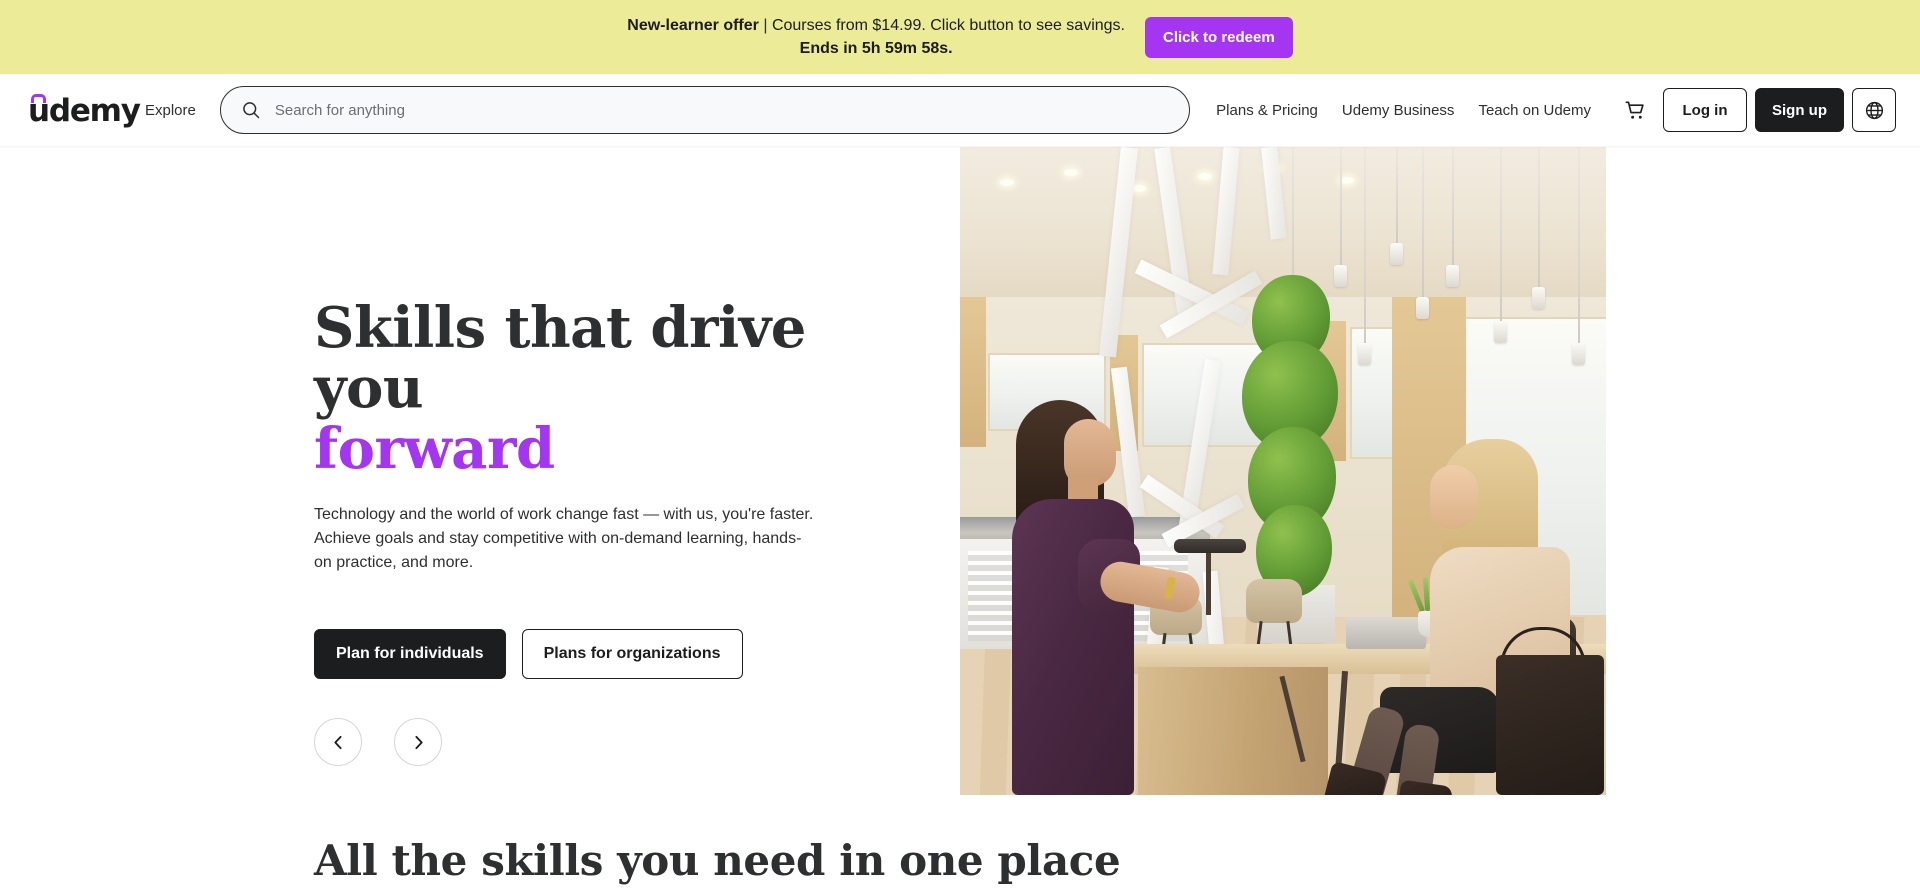 Image resolution: width=1920 pixels, height=888 pixels. What do you see at coordinates (693, 25) in the screenshot?
I see `promo-offer-label: New-learner offer` at bounding box center [693, 25].